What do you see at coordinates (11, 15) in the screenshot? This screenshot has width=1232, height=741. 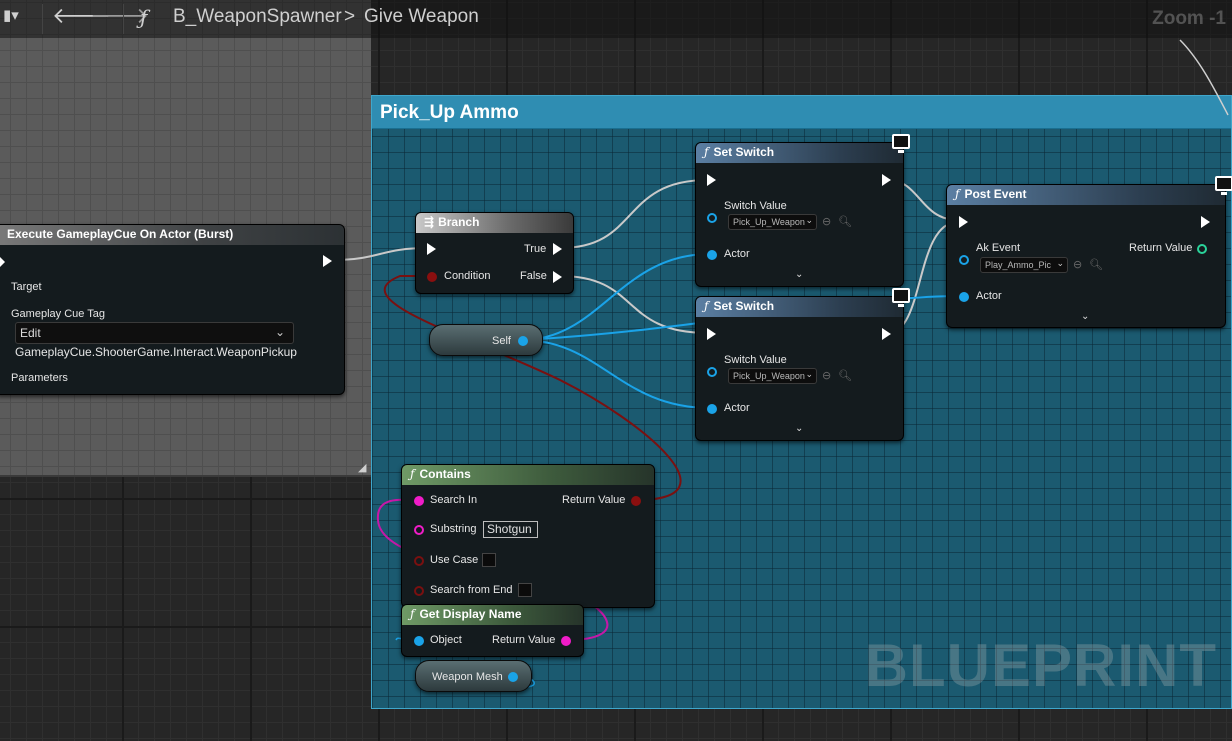 I see `bookmark-icon: ▮▾` at bounding box center [11, 15].